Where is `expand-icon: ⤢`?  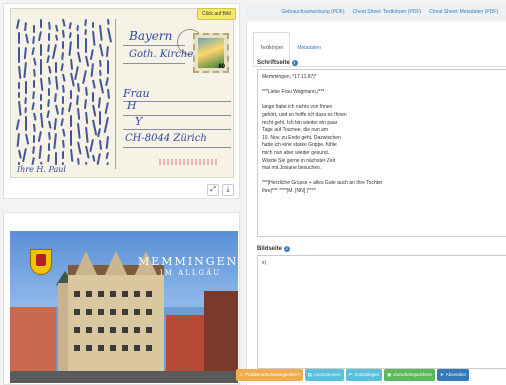 expand-icon: ⤢ is located at coordinates (213, 190).